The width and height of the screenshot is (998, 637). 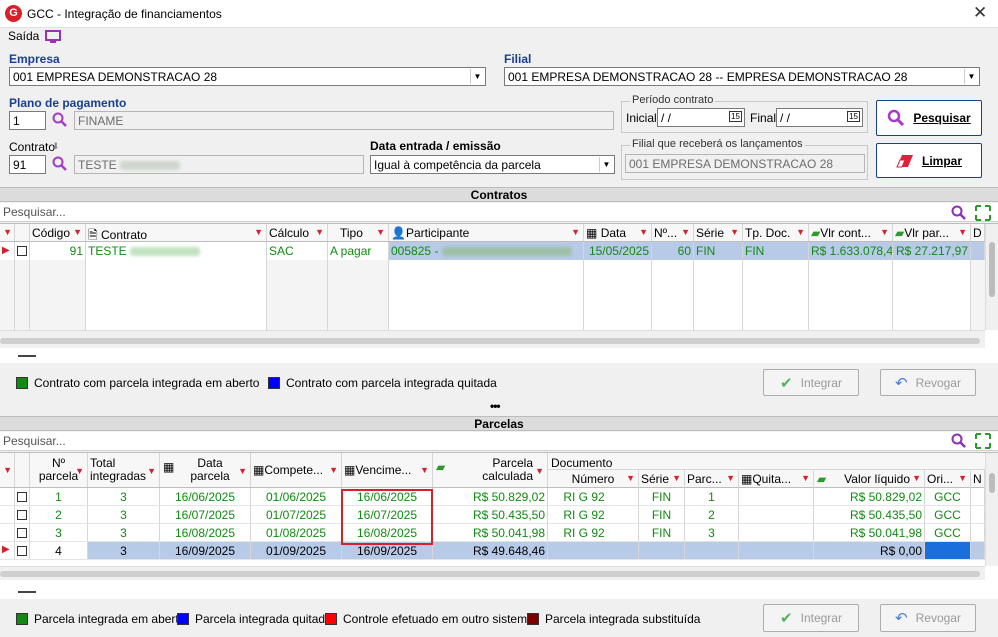 What do you see at coordinates (254, 619) in the screenshot?
I see `legend-item: Parcela integrada quitada` at bounding box center [254, 619].